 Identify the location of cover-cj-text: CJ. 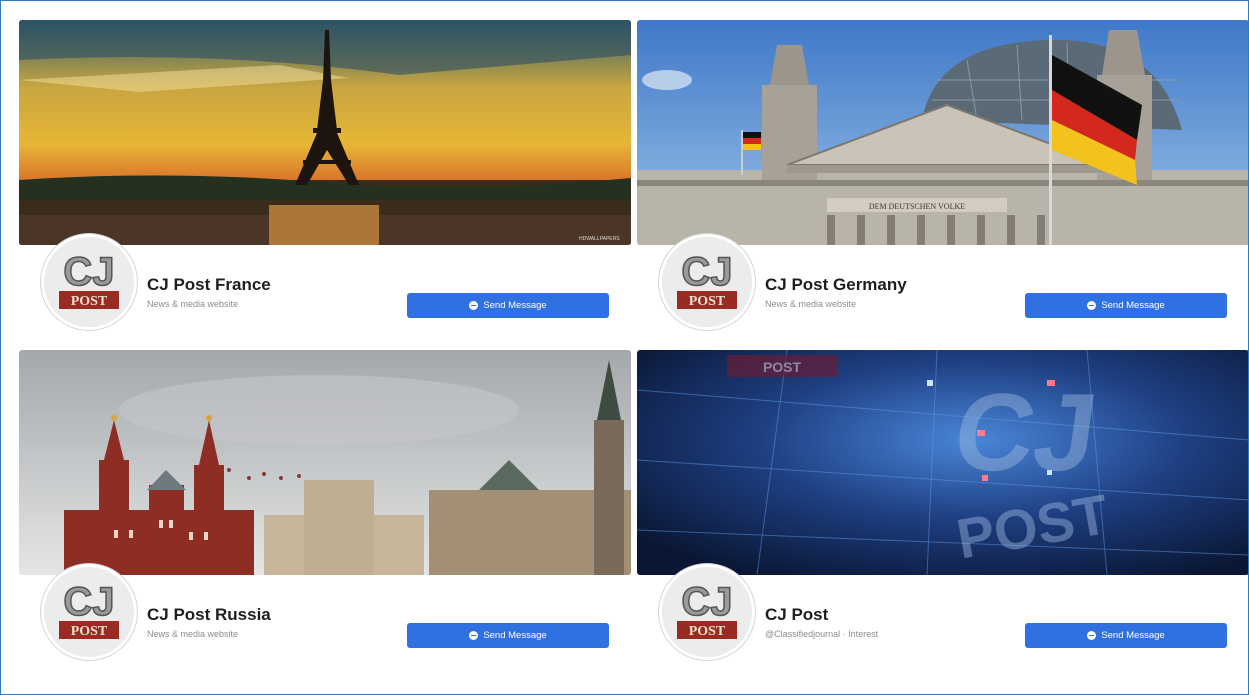
(1026, 432).